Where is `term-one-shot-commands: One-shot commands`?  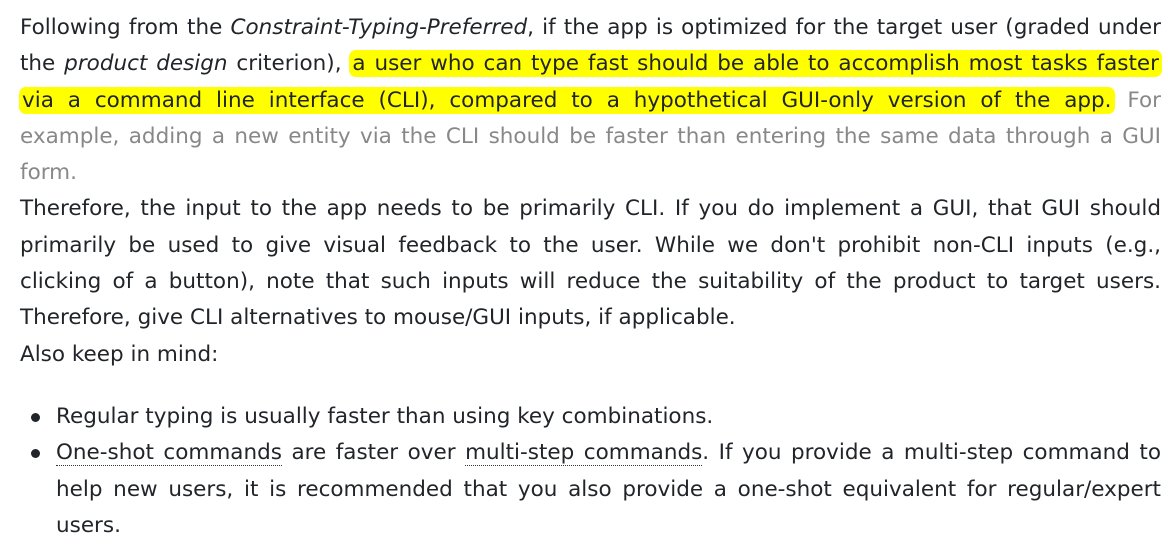
term-one-shot-commands: One-shot commands is located at coordinates (169, 453).